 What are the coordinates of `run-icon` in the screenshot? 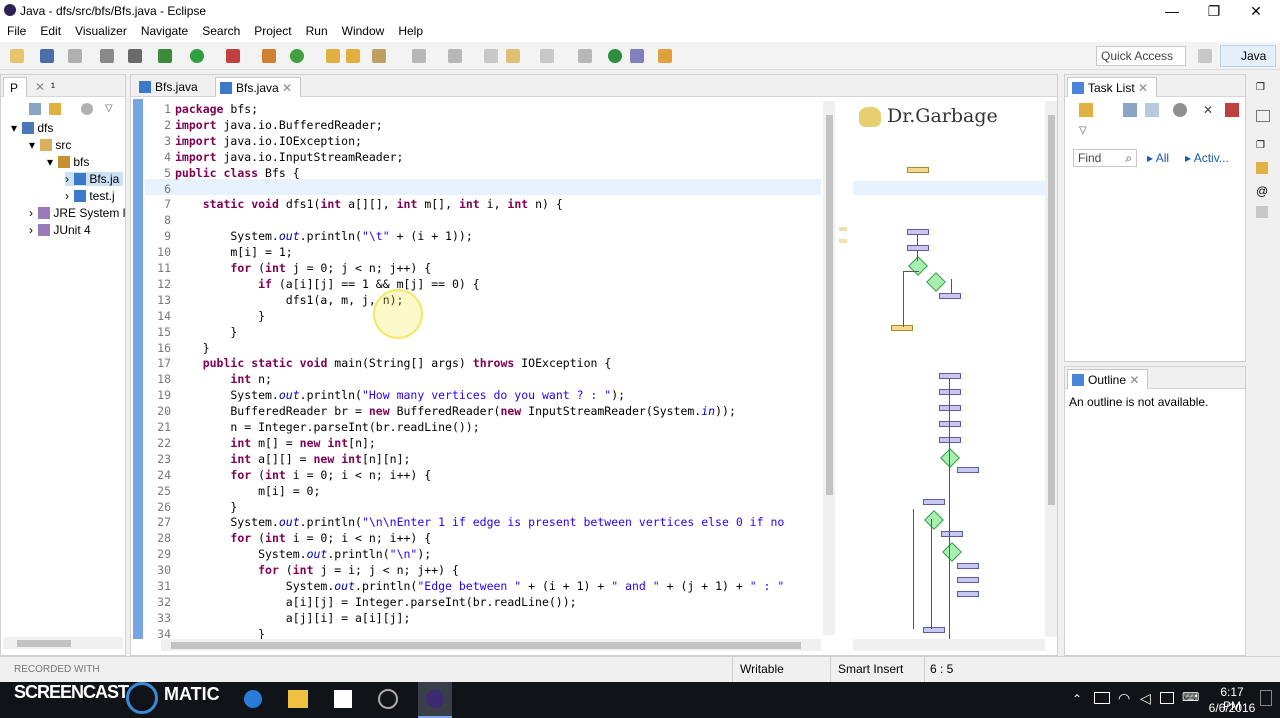 It's located at (197, 56).